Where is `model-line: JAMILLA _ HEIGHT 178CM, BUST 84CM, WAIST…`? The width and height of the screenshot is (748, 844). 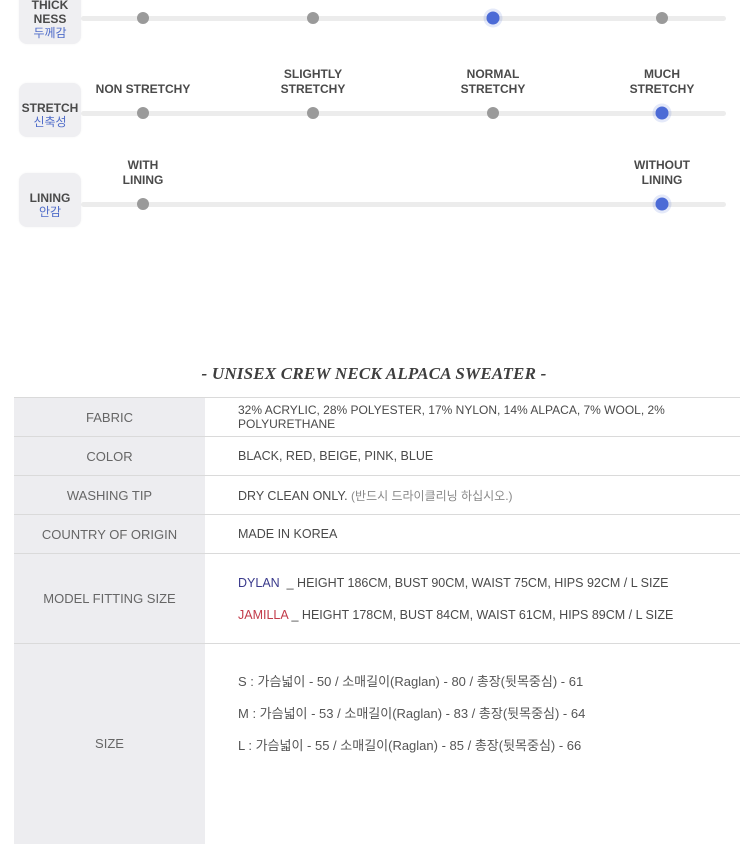 model-line: JAMILLA _ HEIGHT 178CM, BUST 84CM, WAIST… is located at coordinates (489, 615).